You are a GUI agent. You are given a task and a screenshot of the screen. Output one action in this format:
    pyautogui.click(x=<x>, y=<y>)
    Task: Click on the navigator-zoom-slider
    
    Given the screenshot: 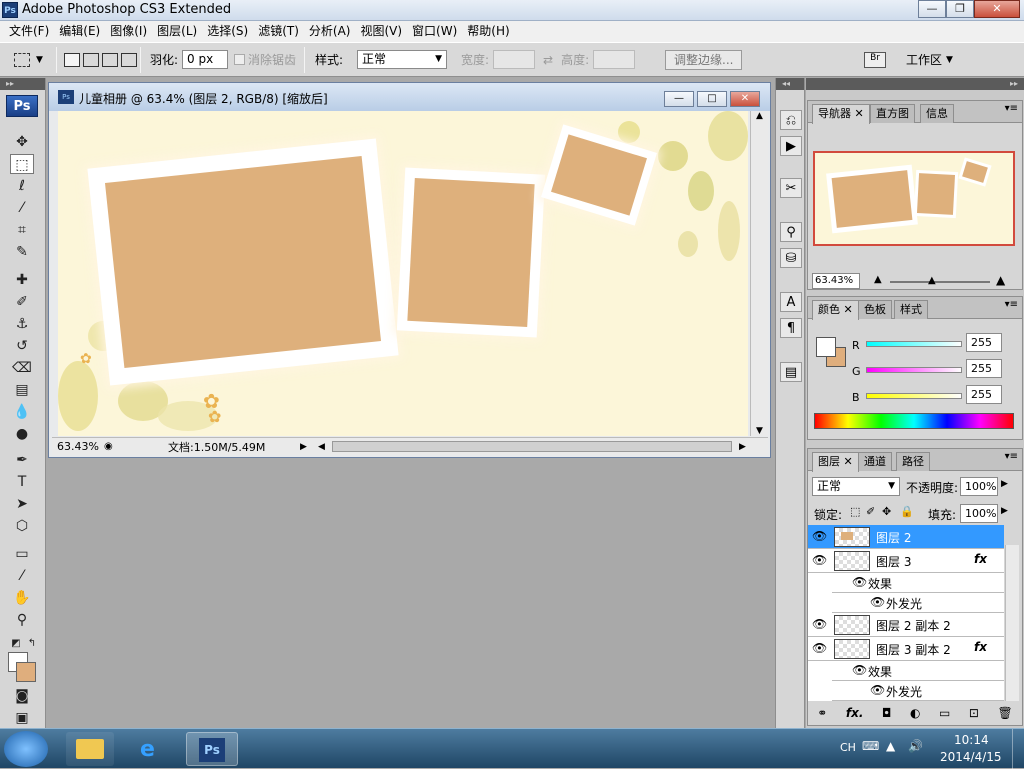 What is the action you would take?
    pyautogui.click(x=940, y=282)
    